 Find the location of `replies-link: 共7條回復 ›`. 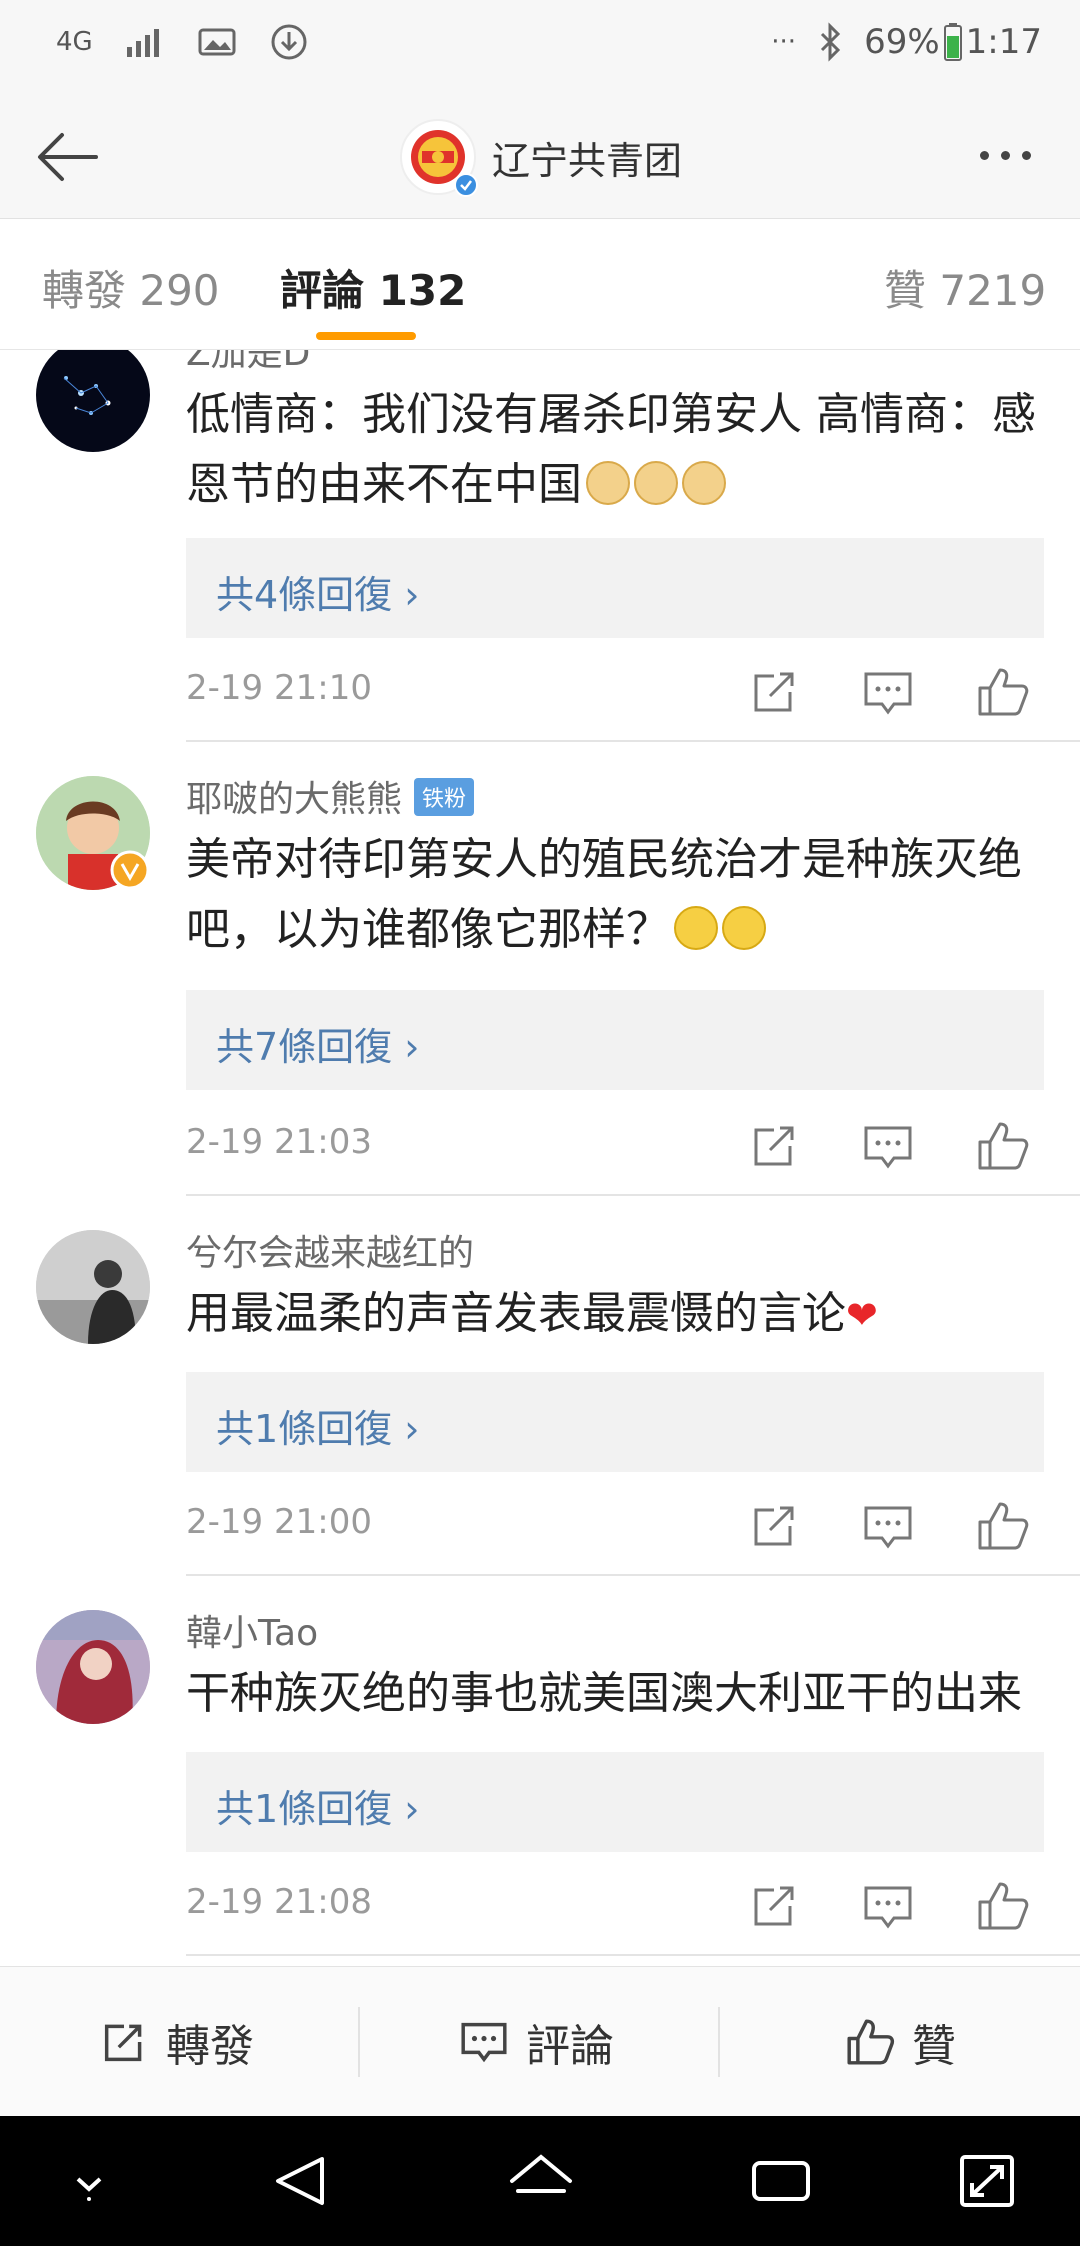

replies-link: 共7條回復 › is located at coordinates (317, 1043).